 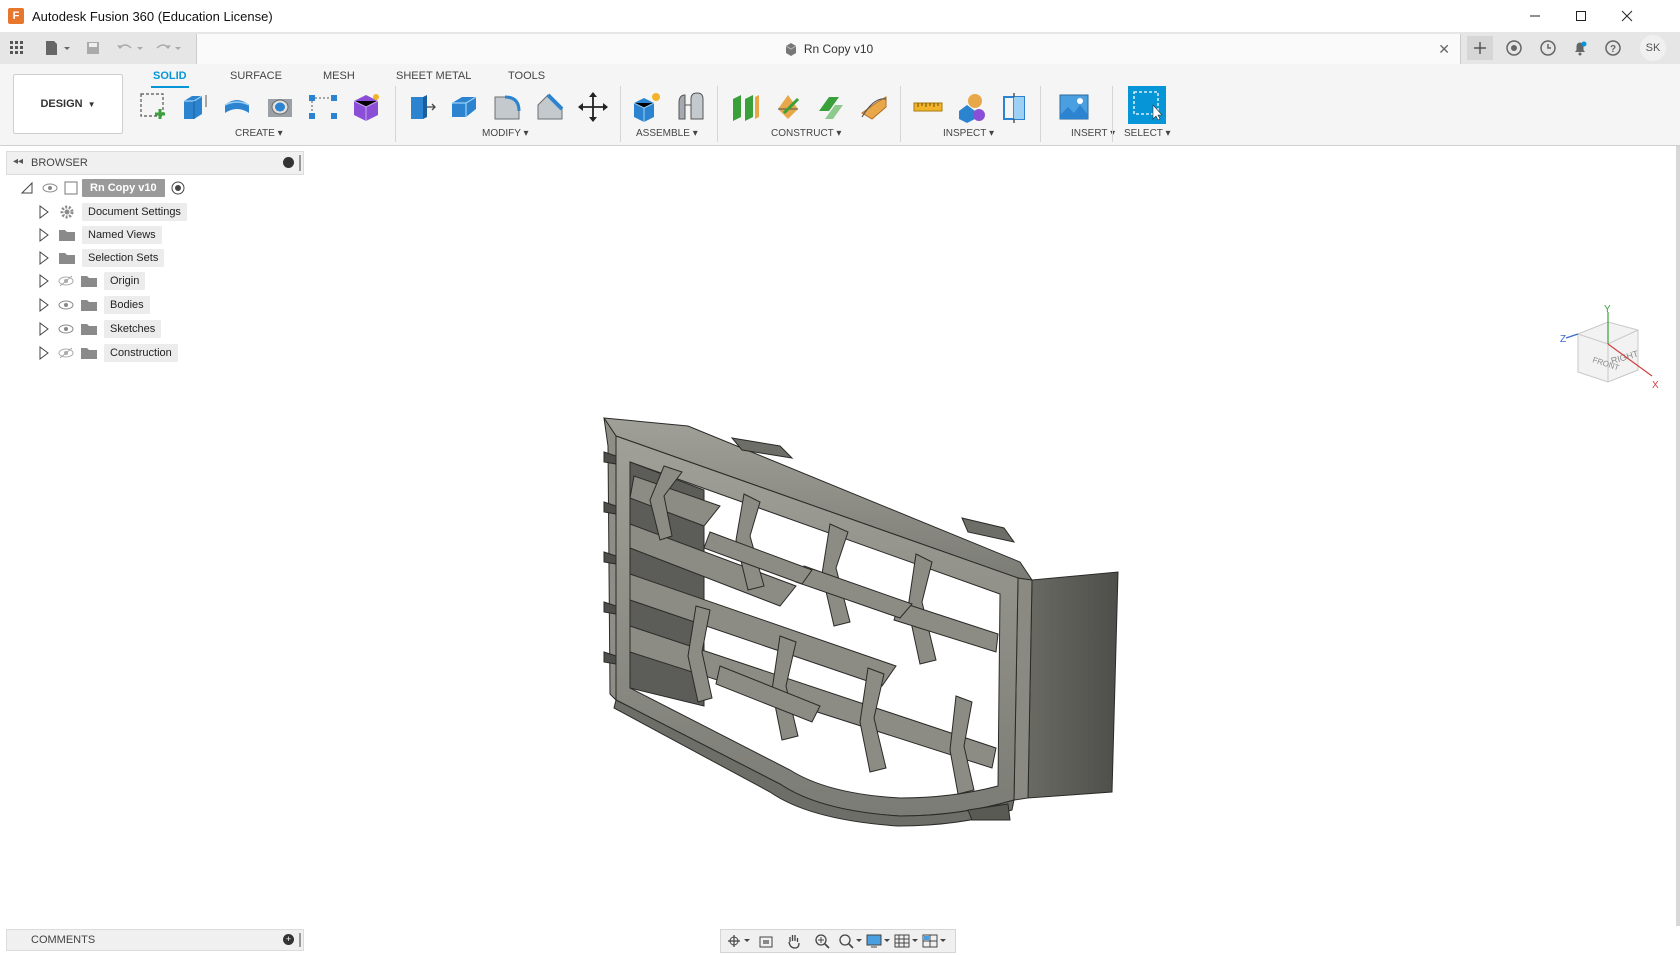 I want to click on construct-menu: CONSTRUCT ▾, so click(x=806, y=133).